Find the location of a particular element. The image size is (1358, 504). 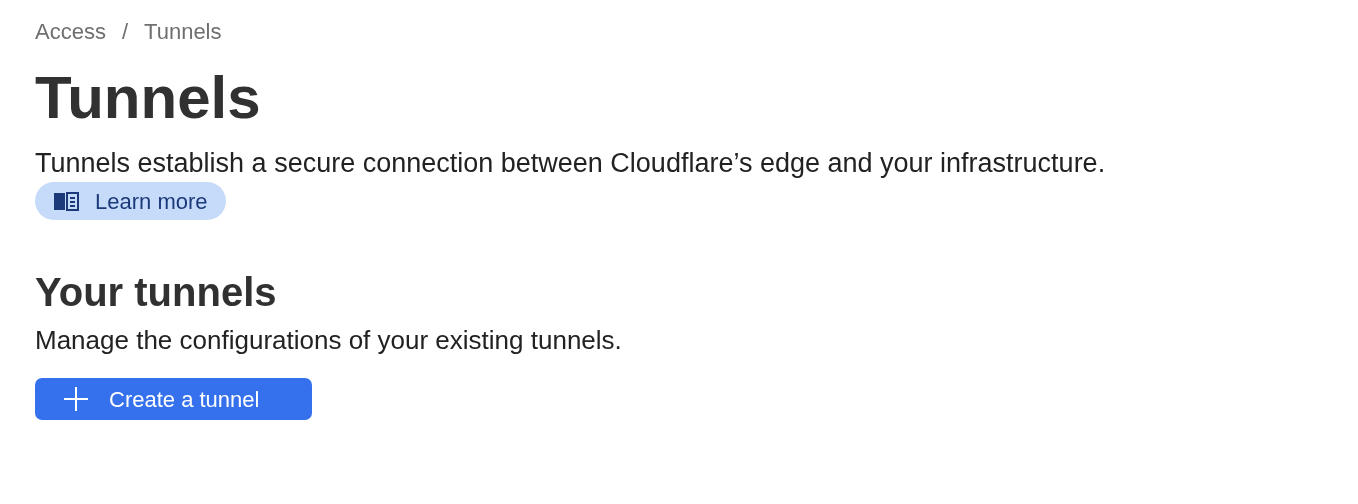

book-icon is located at coordinates (66, 201).